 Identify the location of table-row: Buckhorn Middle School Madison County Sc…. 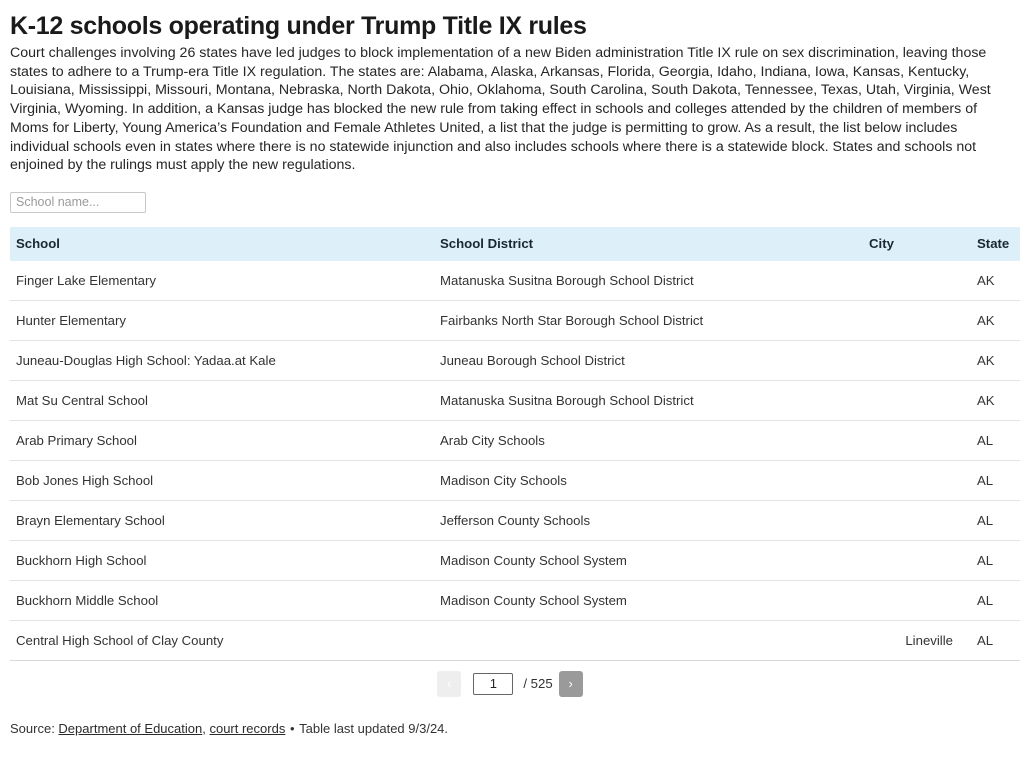
(515, 600).